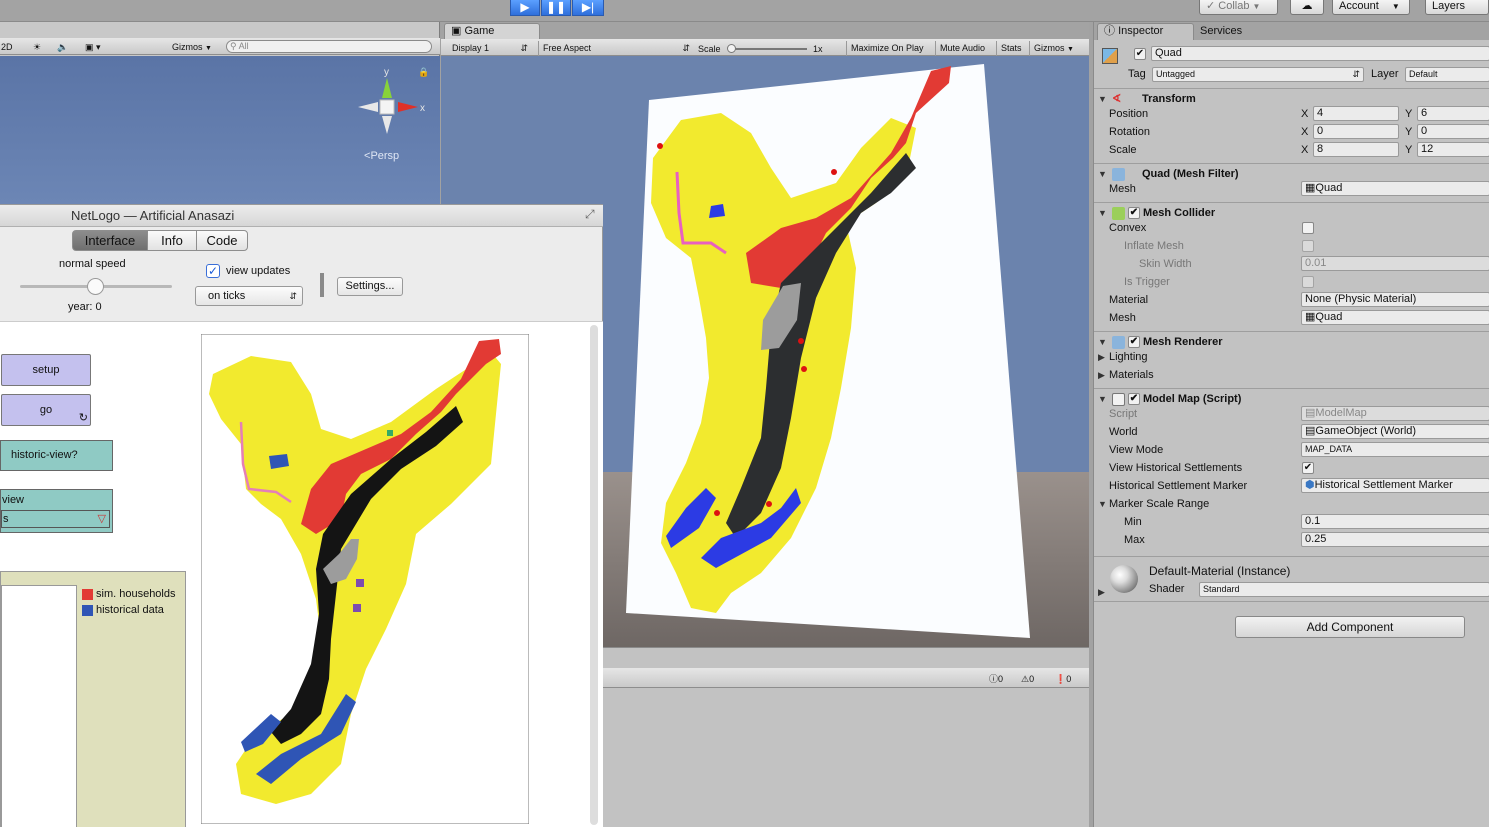 The image size is (1489, 827). I want to click on console-error-count: ❗0, so click(1063, 679).